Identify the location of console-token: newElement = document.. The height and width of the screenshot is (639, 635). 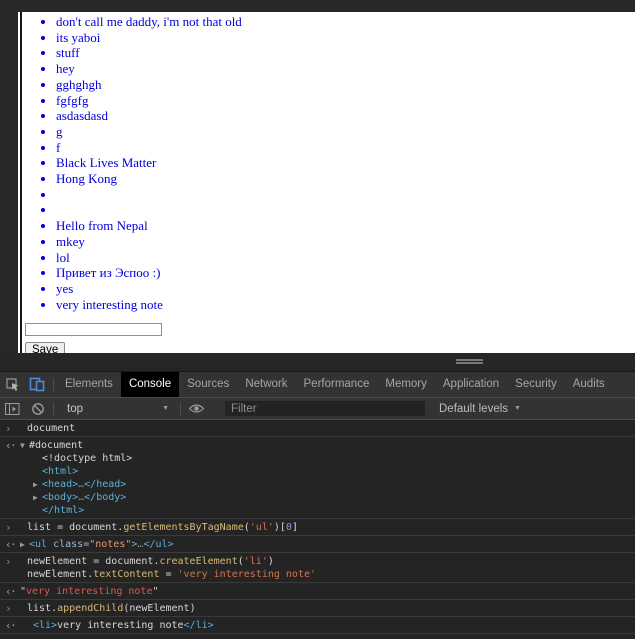
(93, 561).